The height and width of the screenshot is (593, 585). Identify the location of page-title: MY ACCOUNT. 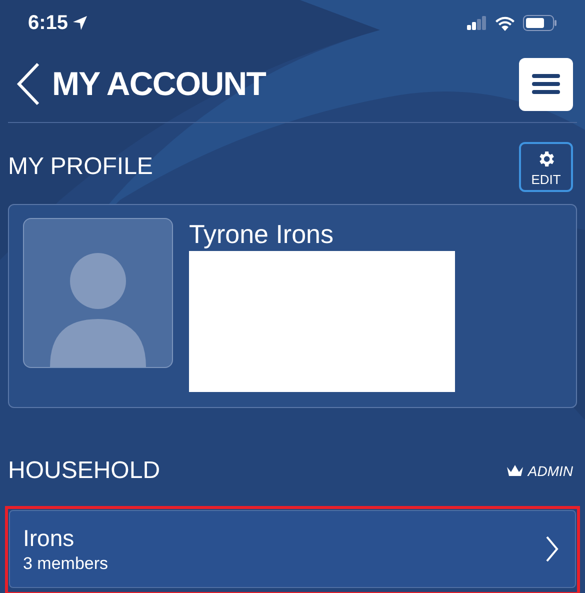
(159, 84).